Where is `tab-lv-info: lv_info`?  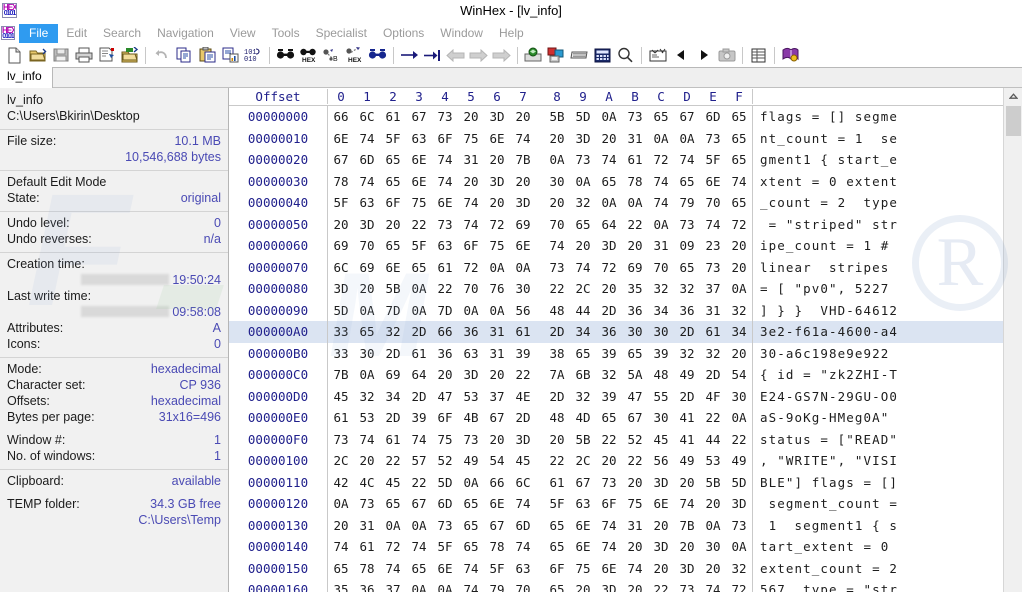
tab-lv-info: lv_info is located at coordinates (26, 77).